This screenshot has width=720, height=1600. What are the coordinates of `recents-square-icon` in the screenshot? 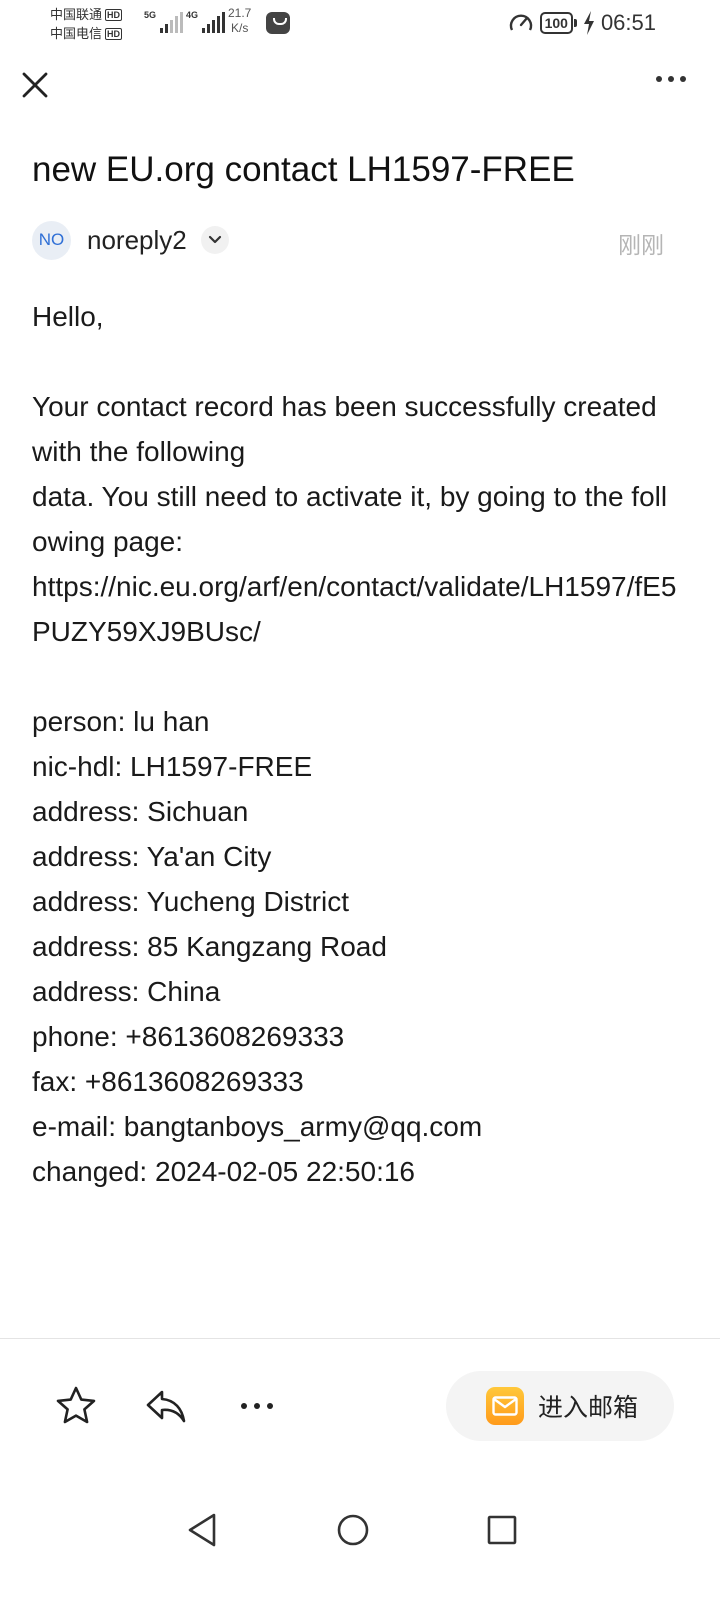 It's located at (502, 1530).